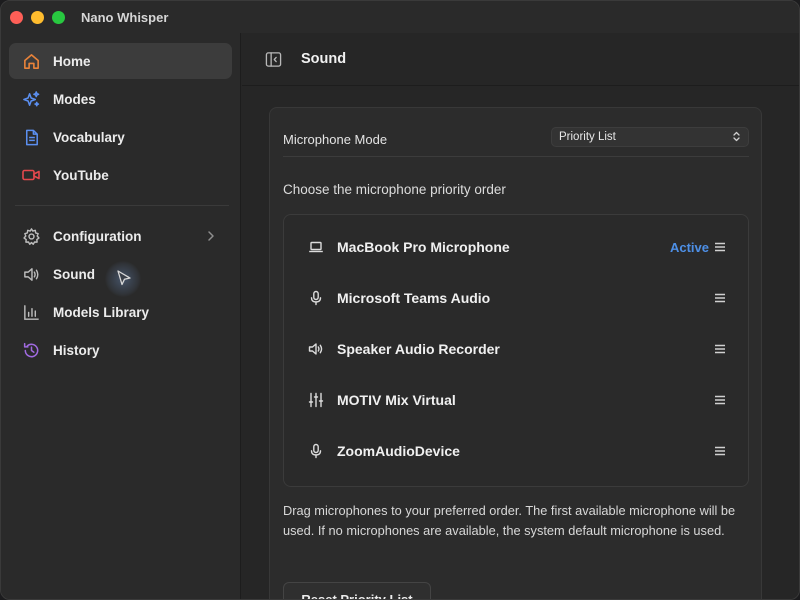 This screenshot has width=800, height=600. Describe the element at coordinates (516, 140) in the screenshot. I see `microphone-mode-row: Microphone Mode Priority List` at that location.